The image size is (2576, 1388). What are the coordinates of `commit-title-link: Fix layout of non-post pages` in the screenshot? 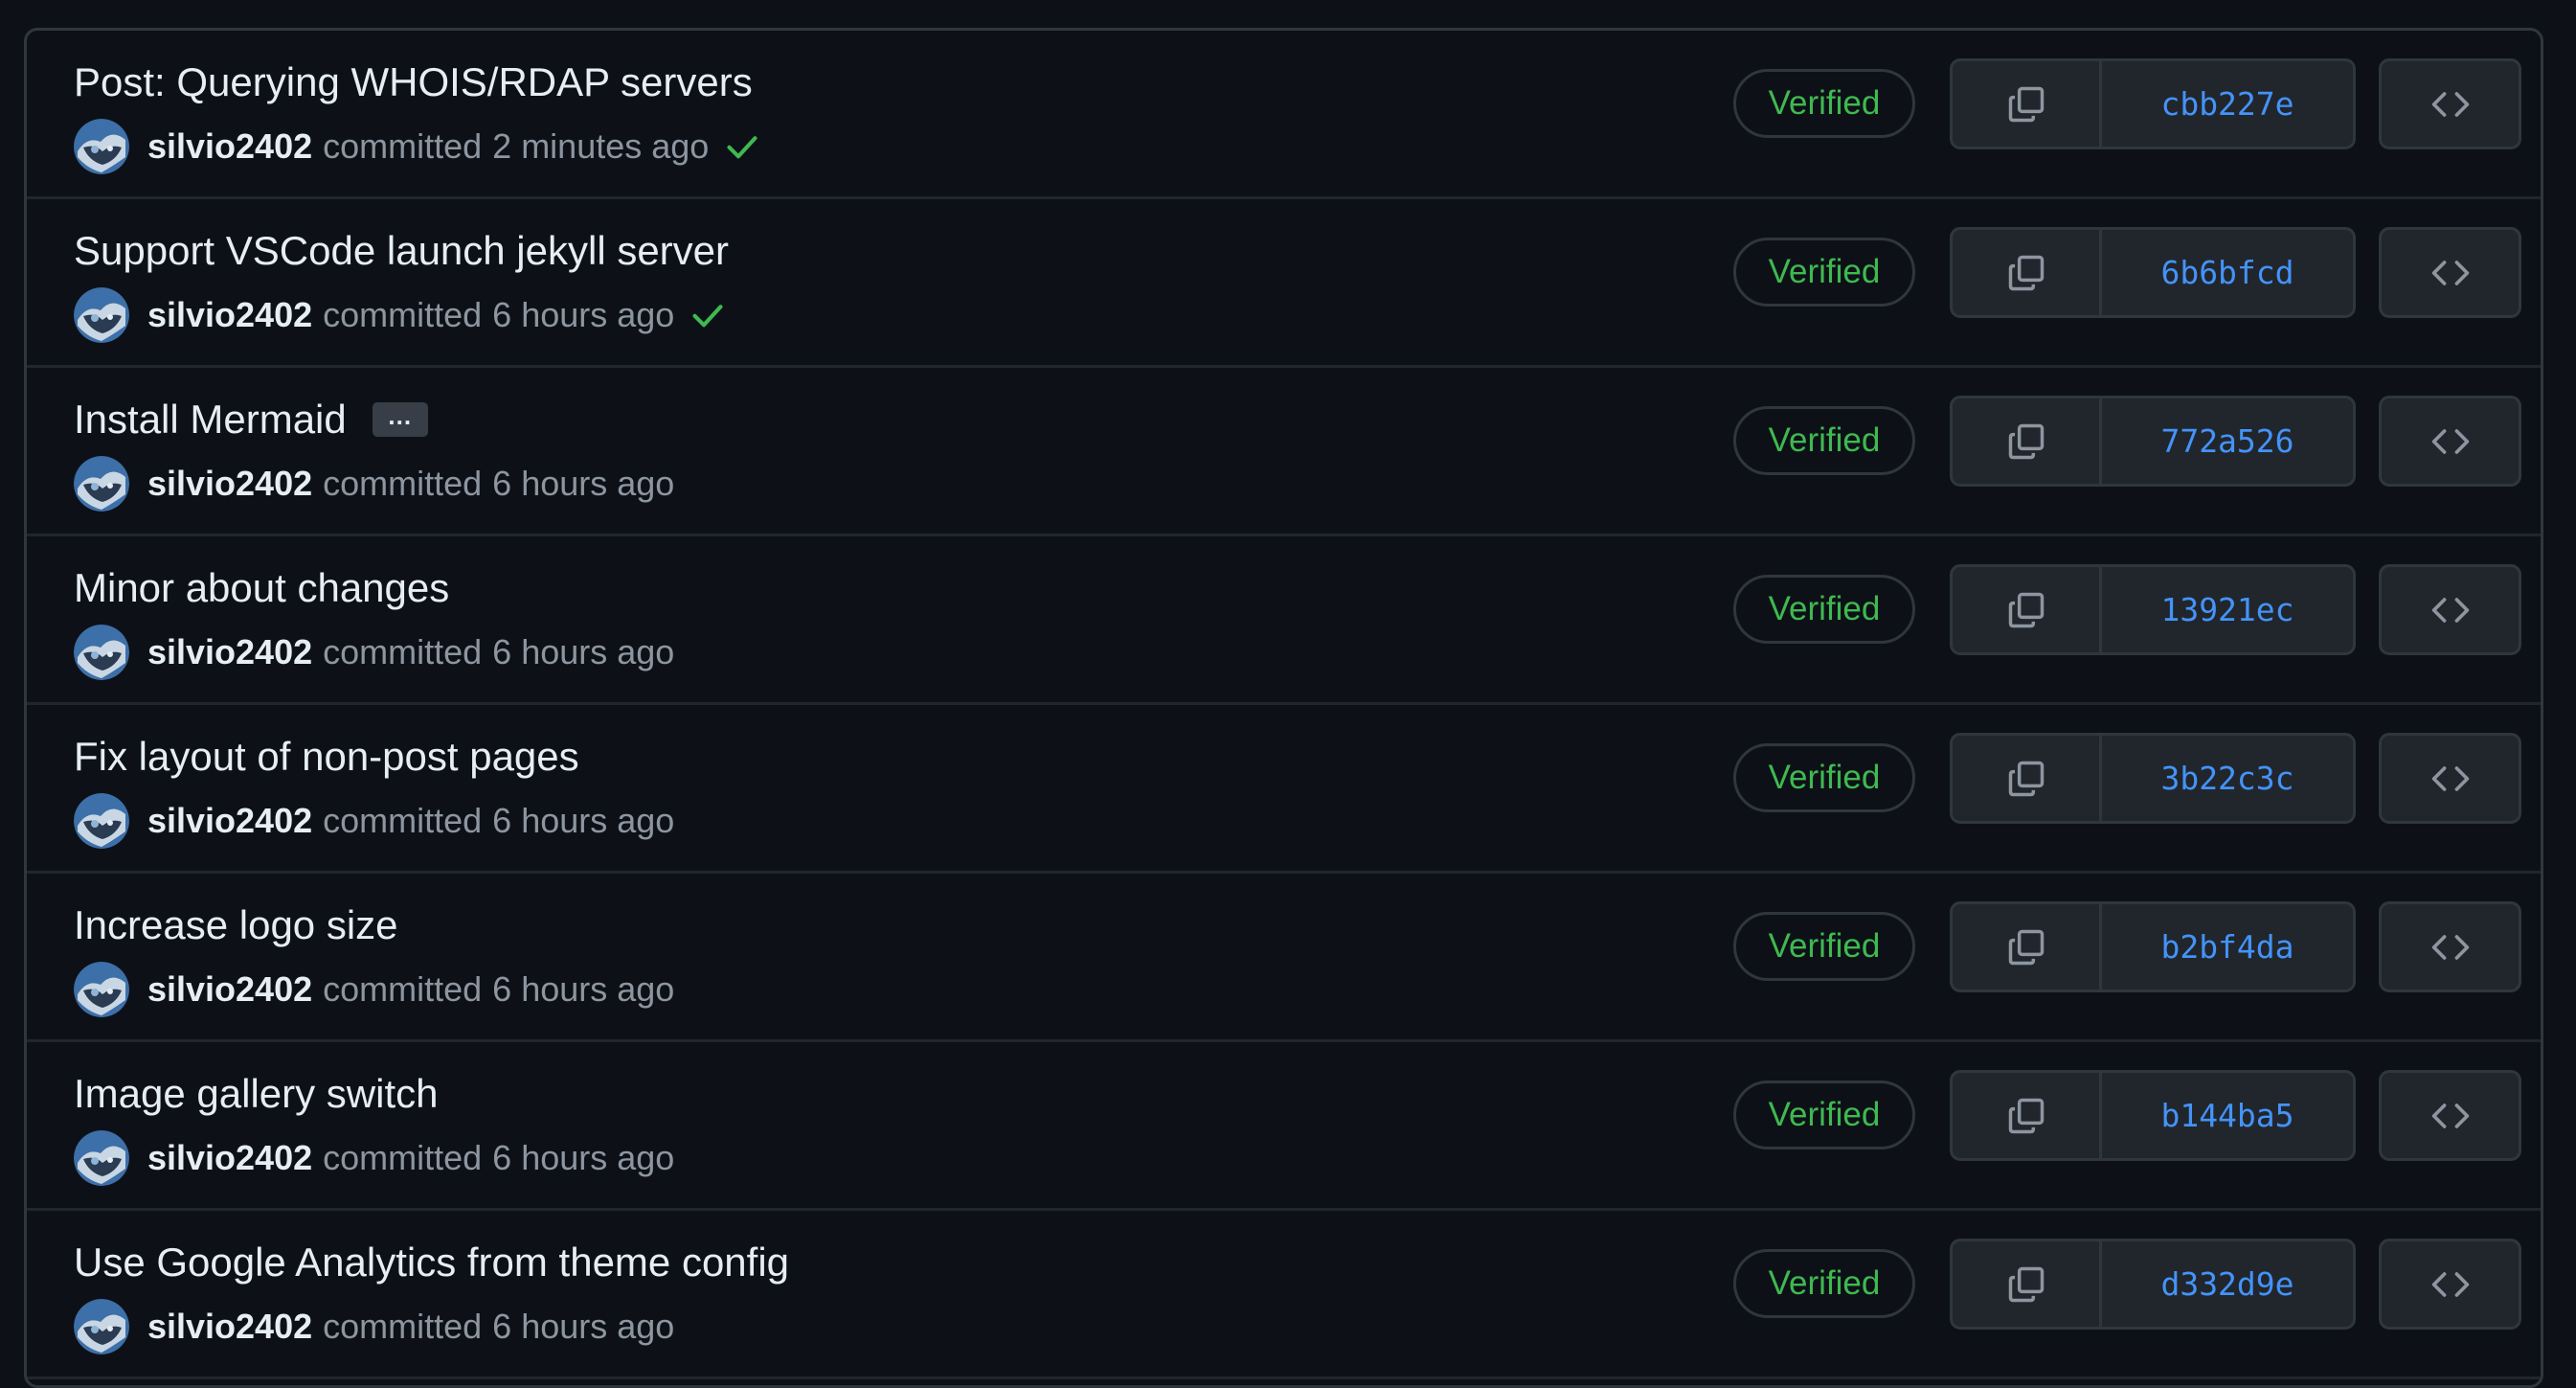 It's located at (326, 757).